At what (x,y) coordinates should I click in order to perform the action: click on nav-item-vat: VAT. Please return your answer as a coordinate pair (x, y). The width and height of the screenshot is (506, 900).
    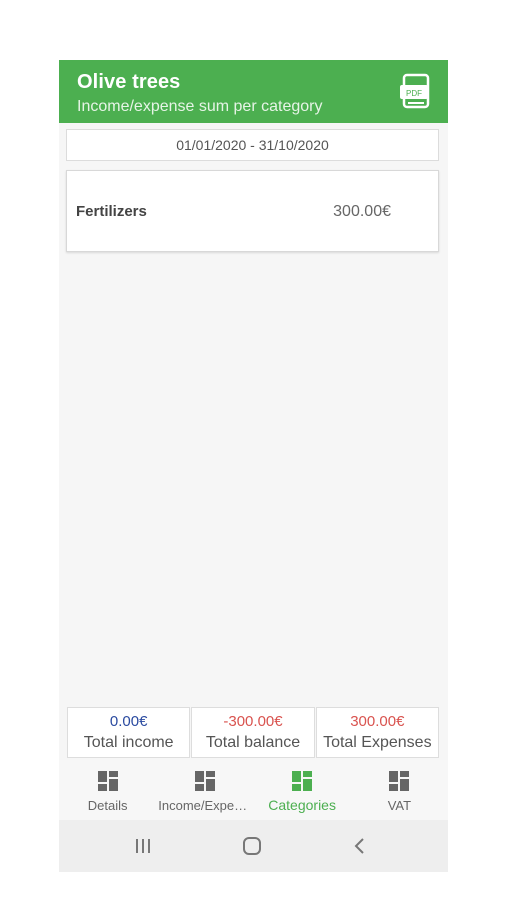
    Looking at the image, I should click on (399, 790).